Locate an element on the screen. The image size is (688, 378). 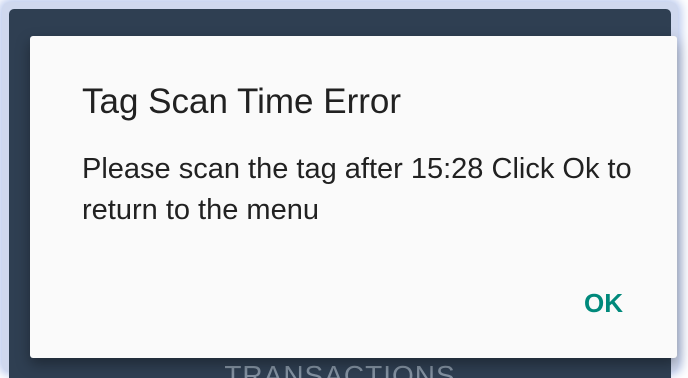
dialog-title: Tag Scan Time Error is located at coordinates (241, 101).